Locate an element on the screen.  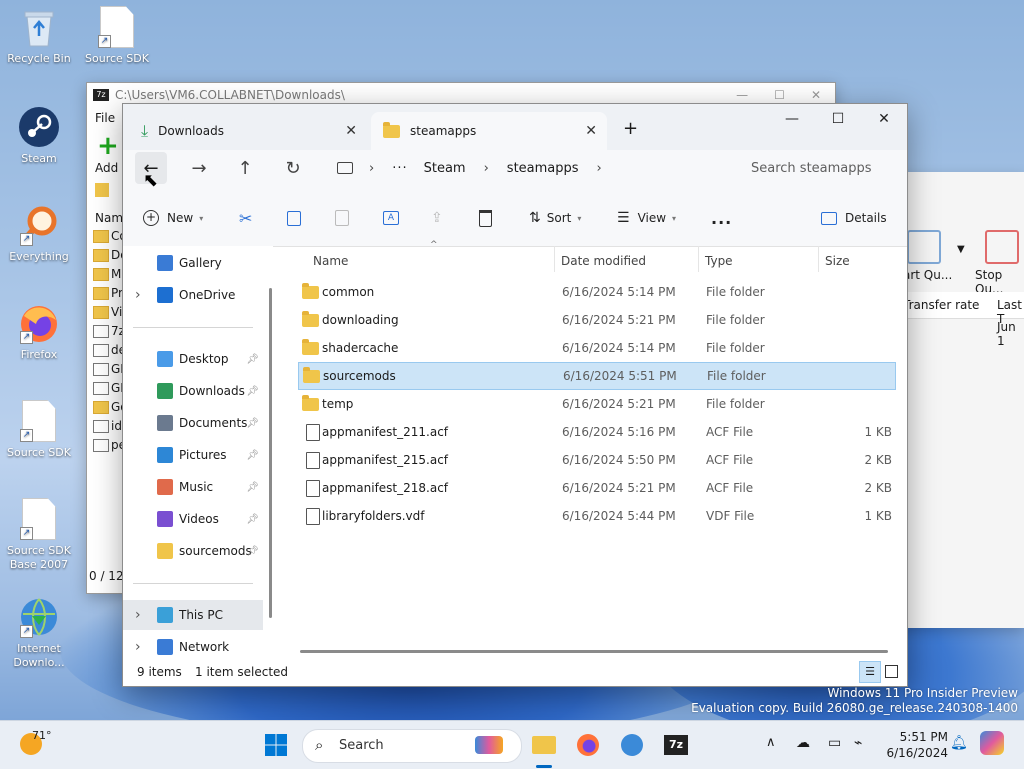
share-icon: ⇪ is located at coordinates (437, 218).